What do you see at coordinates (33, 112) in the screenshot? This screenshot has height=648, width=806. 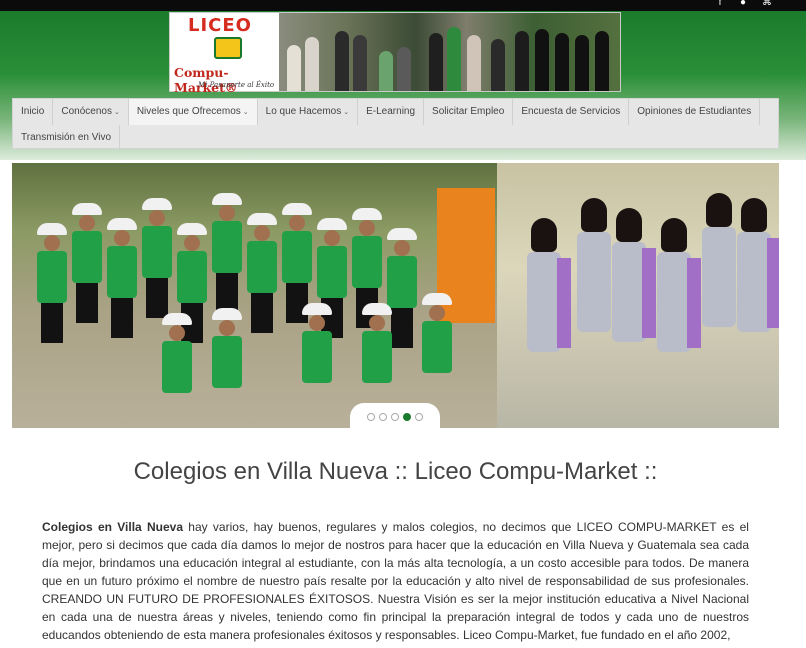 I see `nav-item-inicio: Inicio` at bounding box center [33, 112].